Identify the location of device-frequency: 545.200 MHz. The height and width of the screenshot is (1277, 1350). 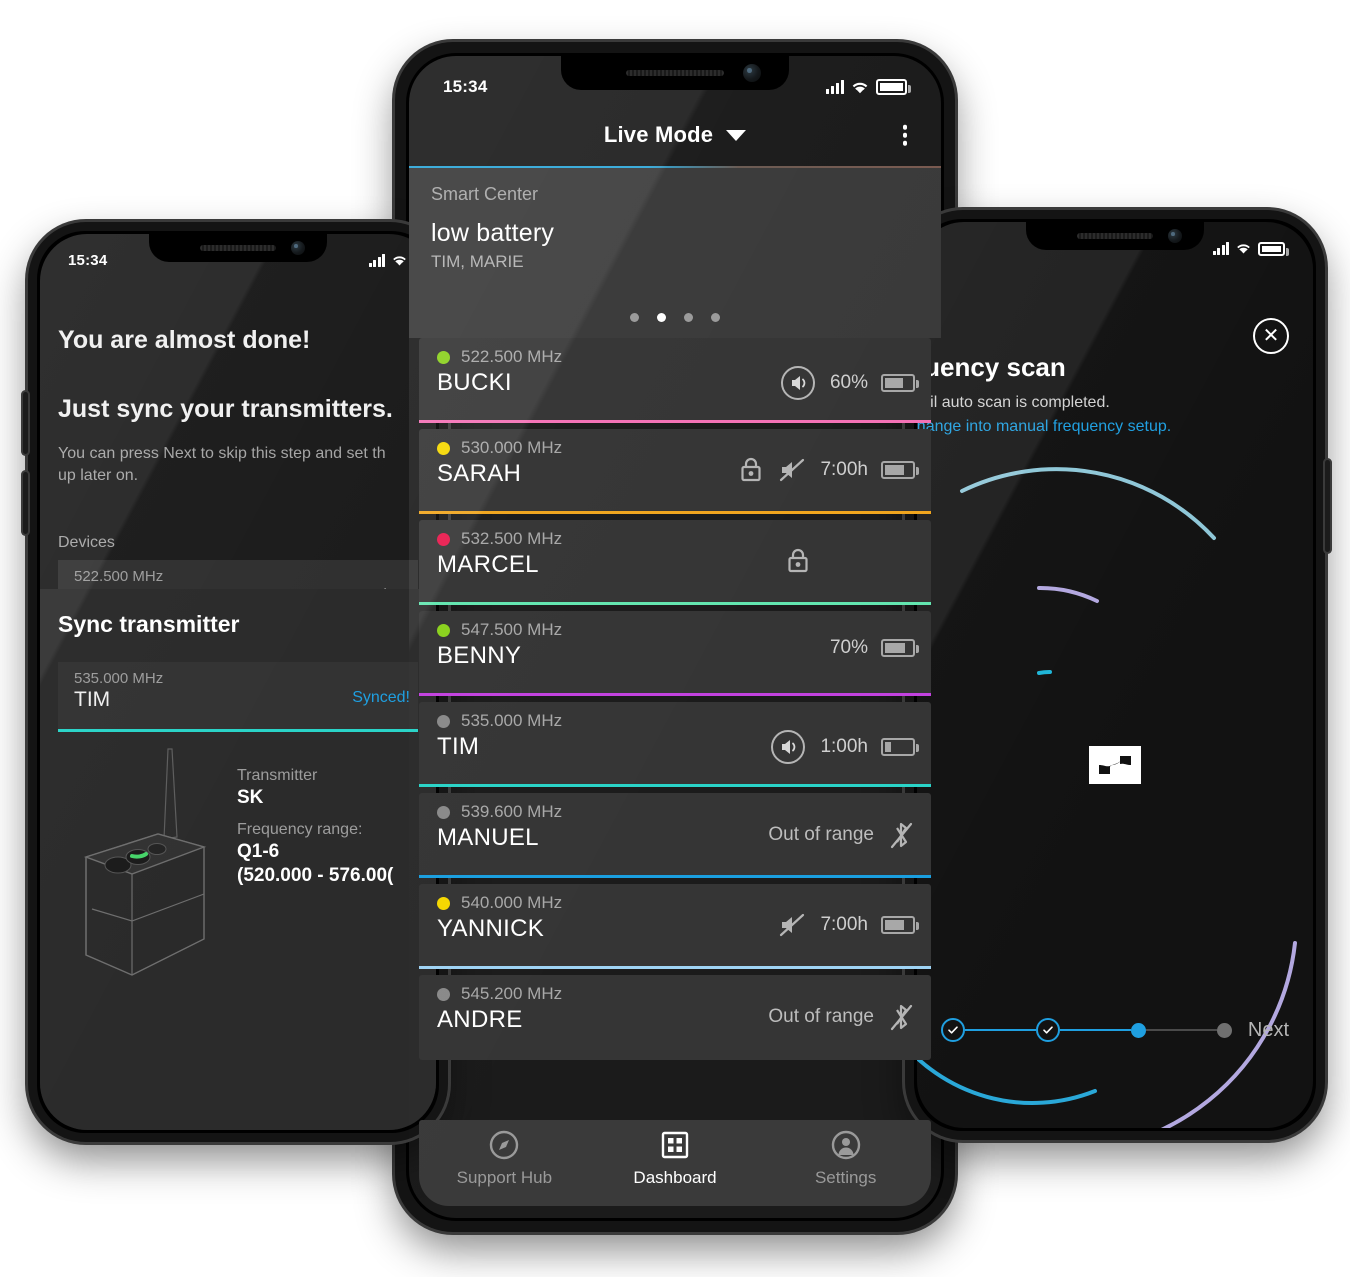
(512, 993).